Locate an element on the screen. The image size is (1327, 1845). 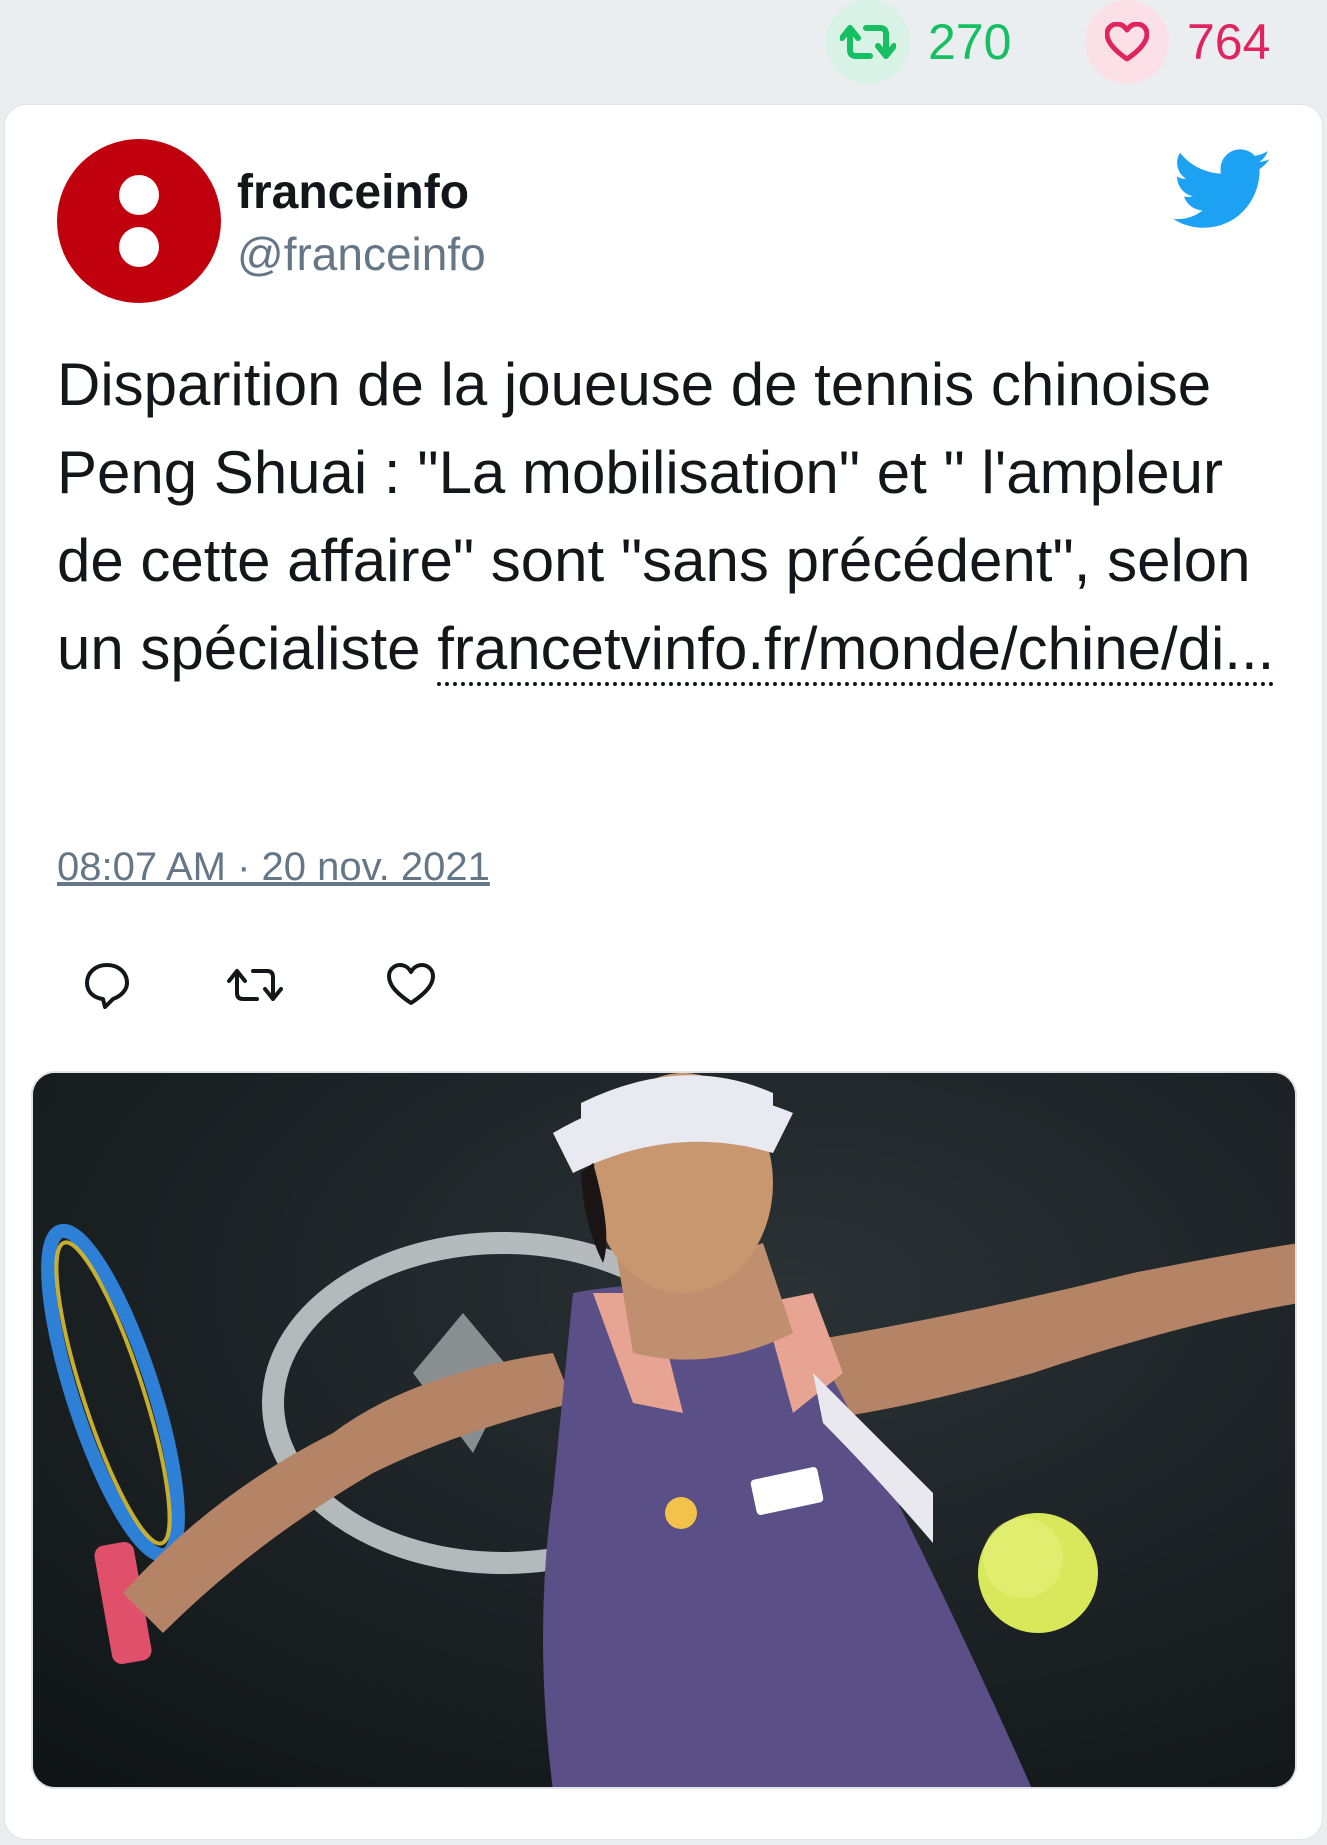
avatar is located at coordinates (139, 221).